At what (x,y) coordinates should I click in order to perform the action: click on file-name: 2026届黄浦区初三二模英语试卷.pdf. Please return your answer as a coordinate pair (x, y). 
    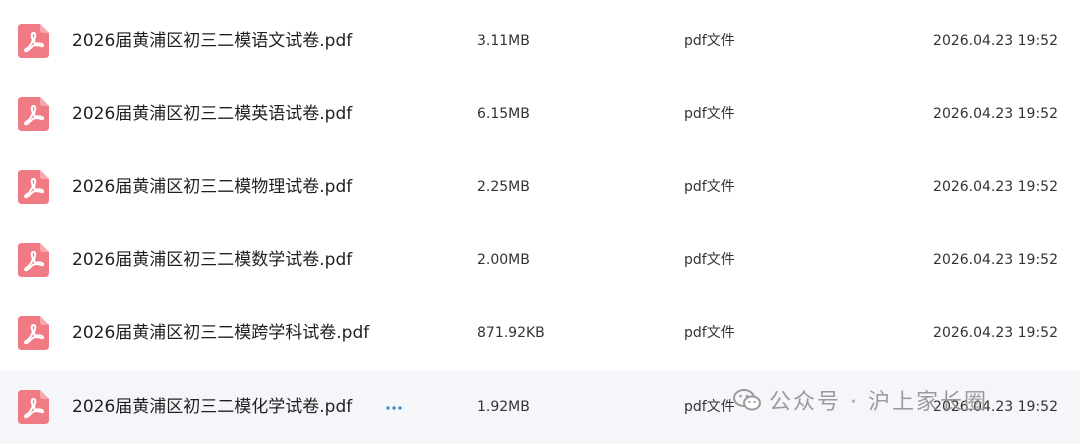
    Looking at the image, I should click on (212, 114).